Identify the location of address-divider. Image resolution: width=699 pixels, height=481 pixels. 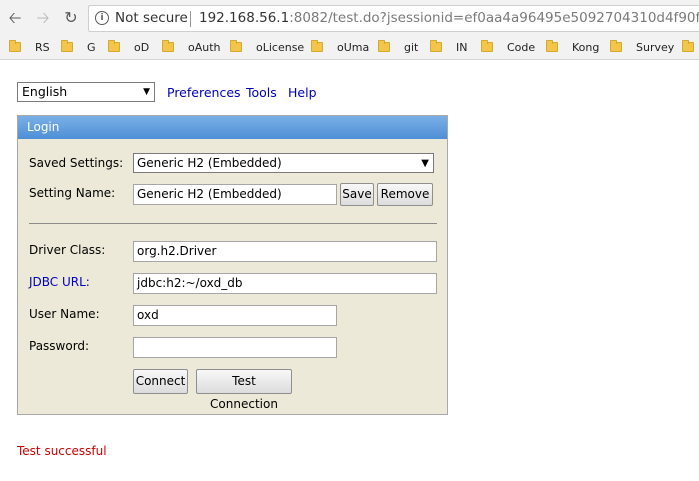
(190, 19).